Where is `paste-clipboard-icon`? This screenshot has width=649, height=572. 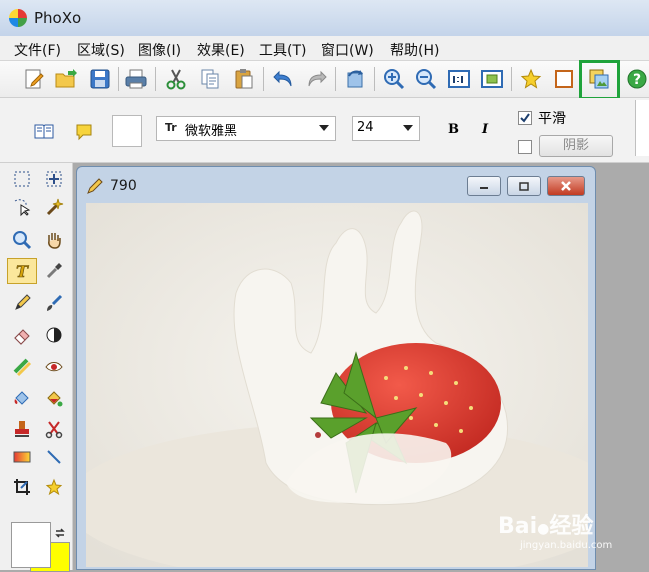
paste-clipboard-icon is located at coordinates (244, 79).